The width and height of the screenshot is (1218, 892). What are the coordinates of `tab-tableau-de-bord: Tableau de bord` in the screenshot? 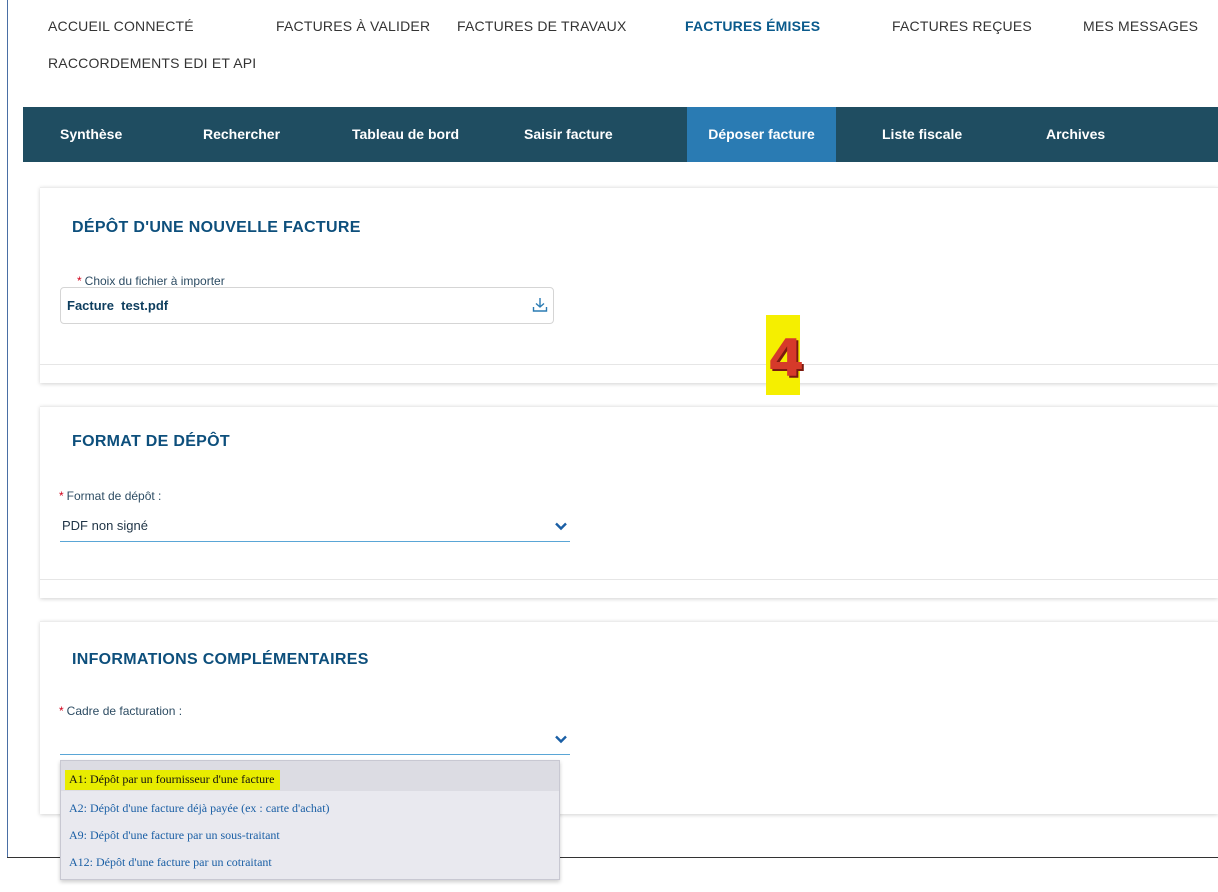 It's located at (405, 134).